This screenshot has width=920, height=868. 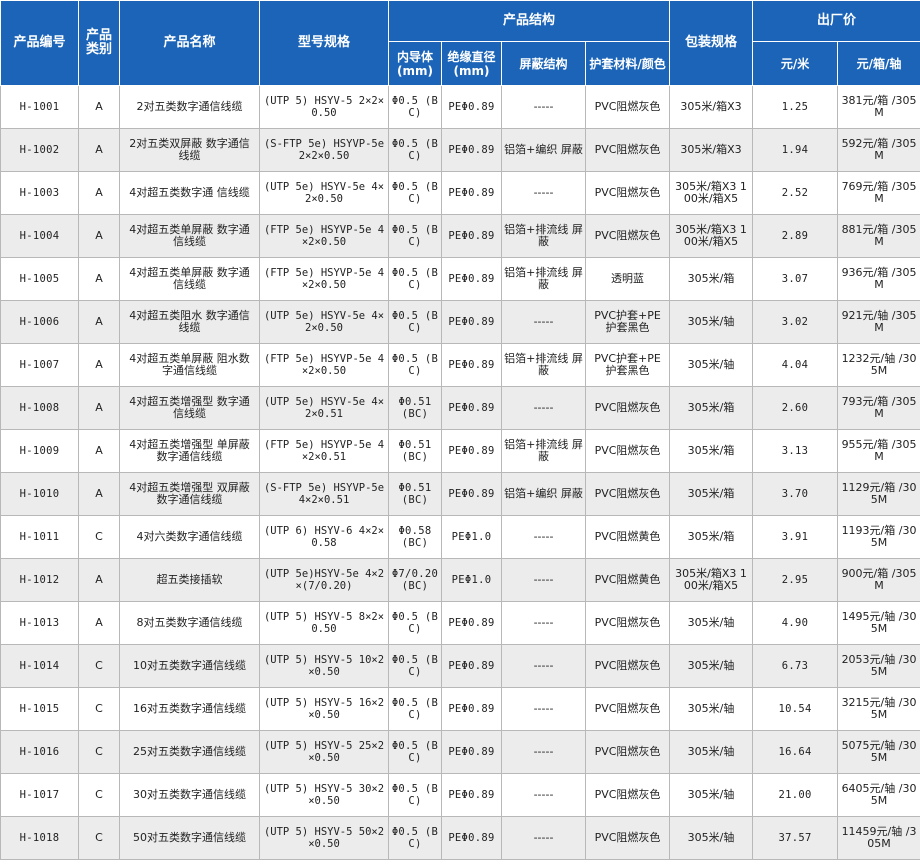 I want to click on cell-price-meter: 16.64, so click(x=795, y=752).